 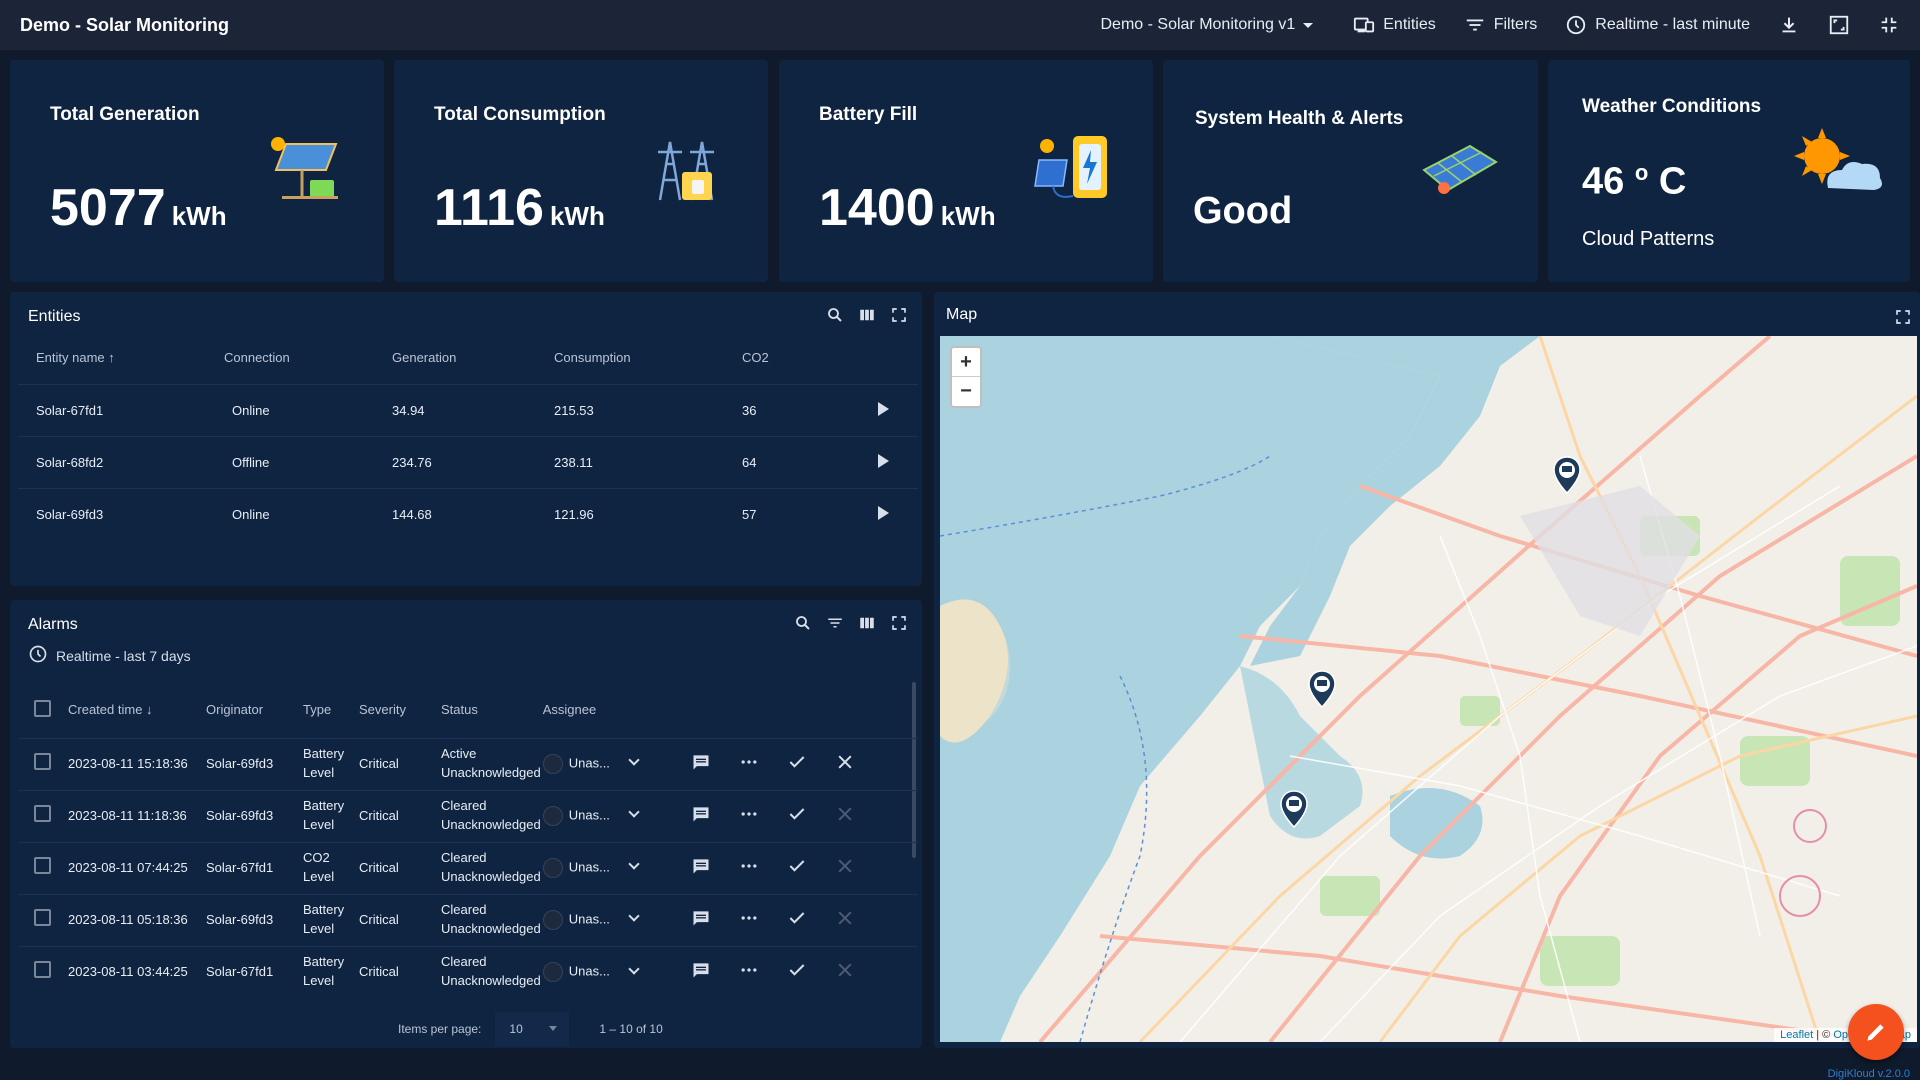 What do you see at coordinates (630, 358) in the screenshot?
I see `column-header: Consumption` at bounding box center [630, 358].